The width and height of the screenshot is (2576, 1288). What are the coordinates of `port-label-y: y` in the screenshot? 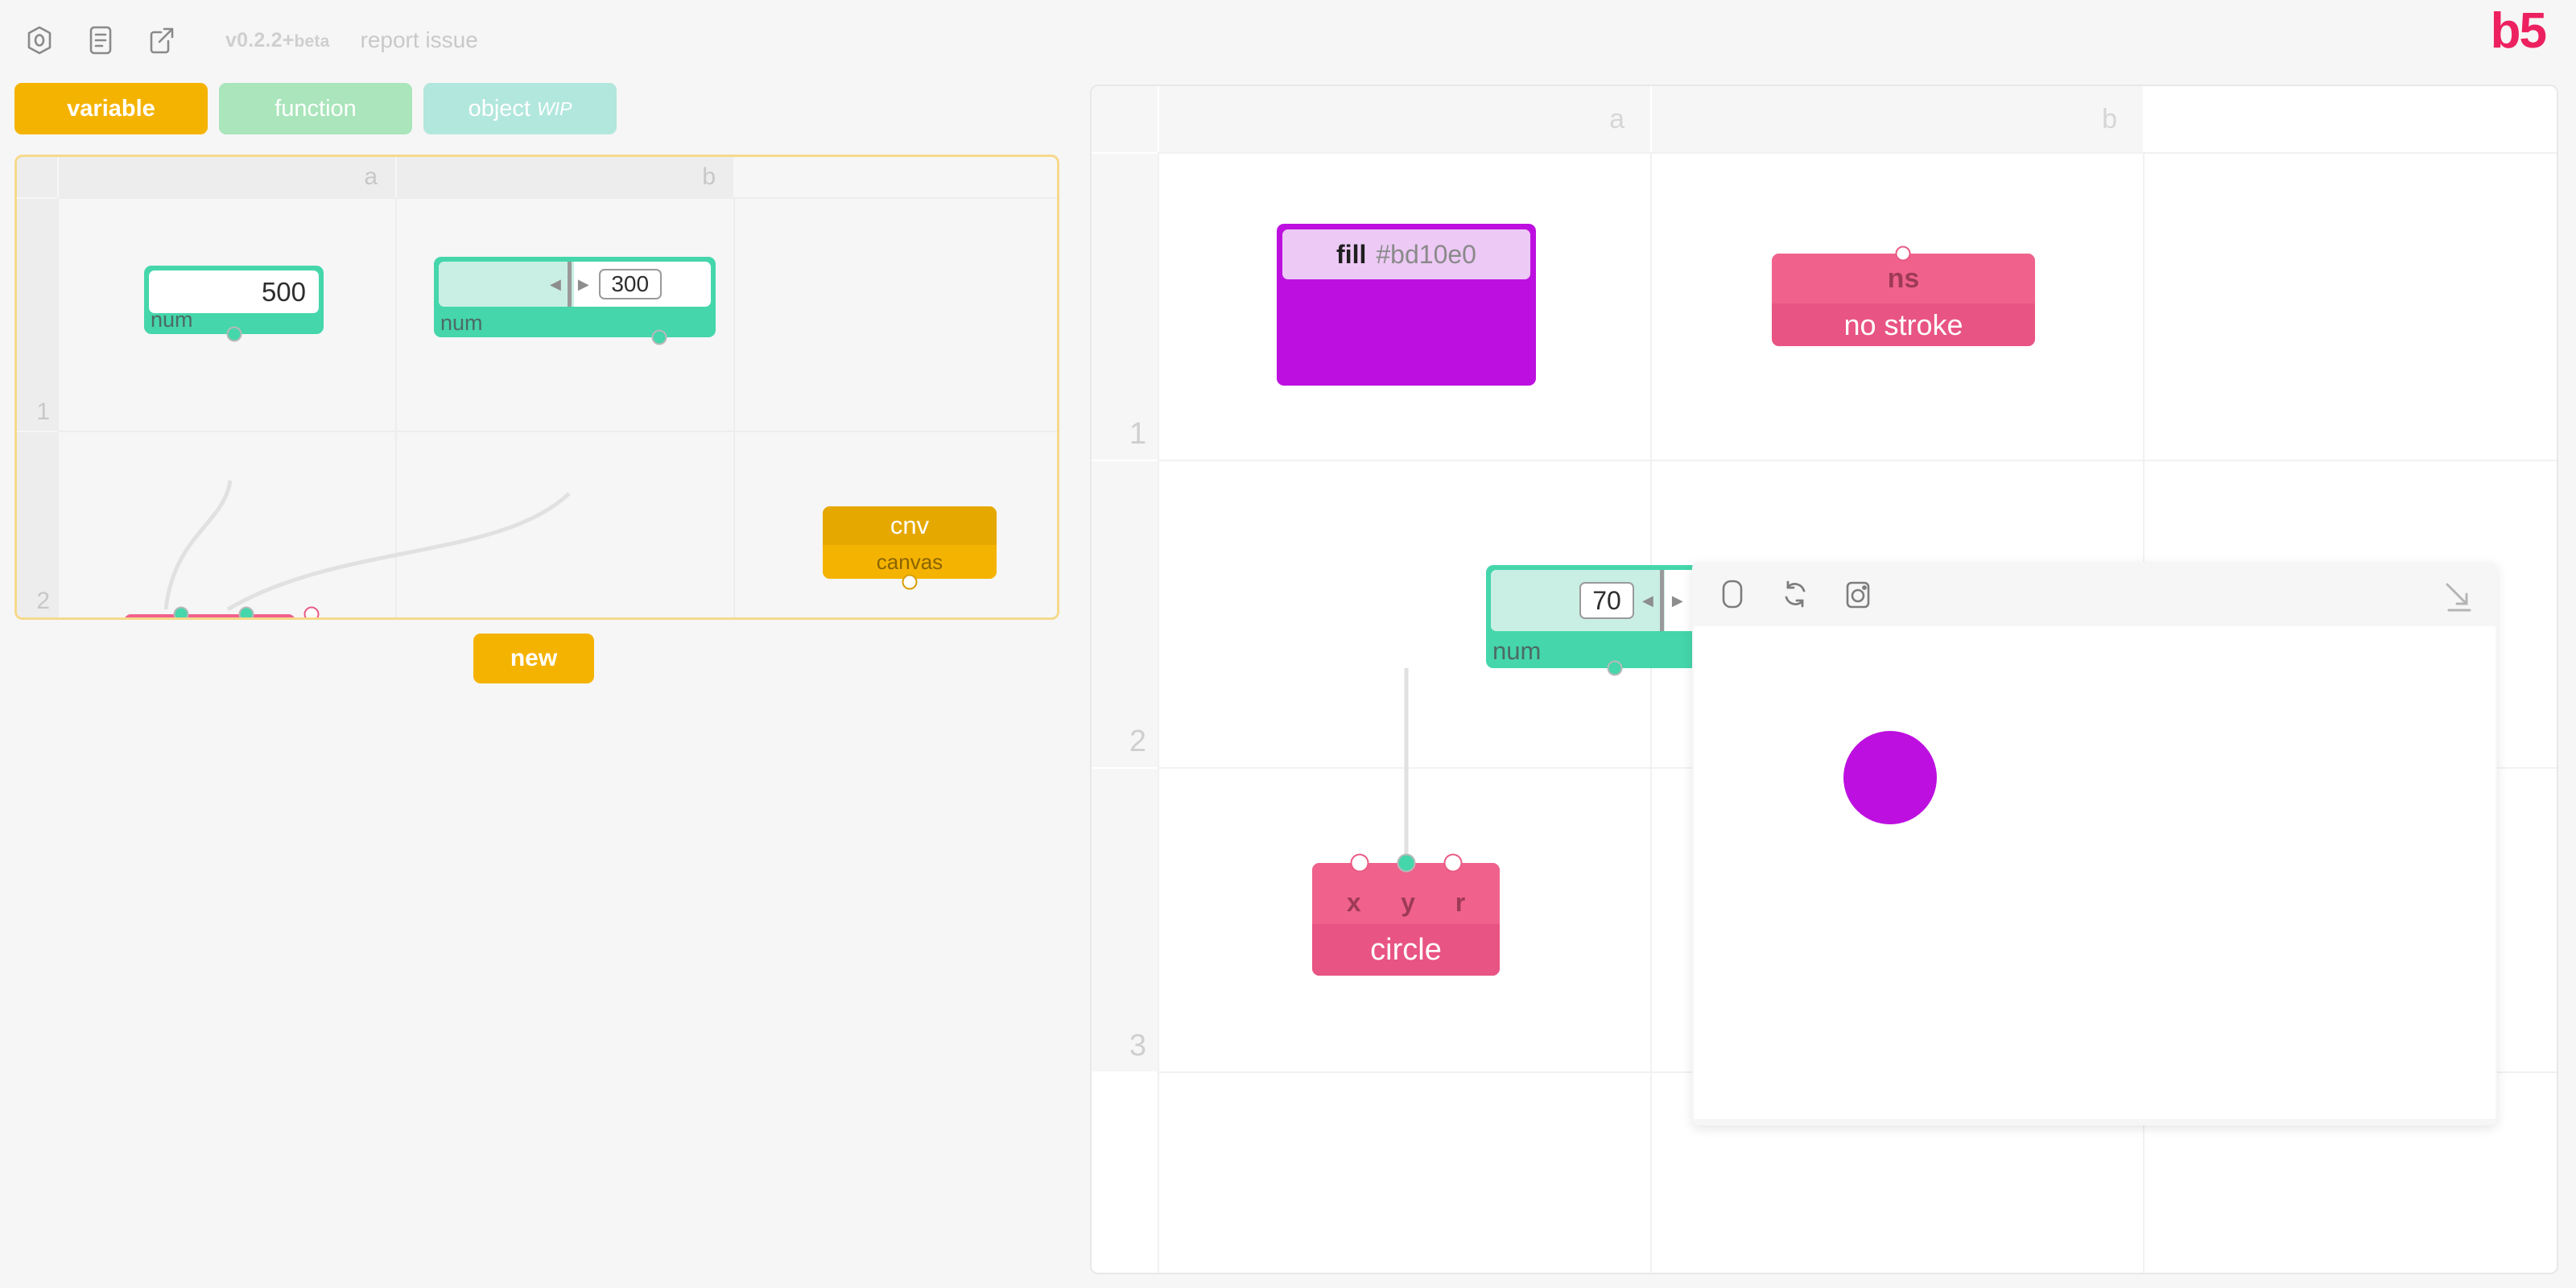 It's located at (1408, 902).